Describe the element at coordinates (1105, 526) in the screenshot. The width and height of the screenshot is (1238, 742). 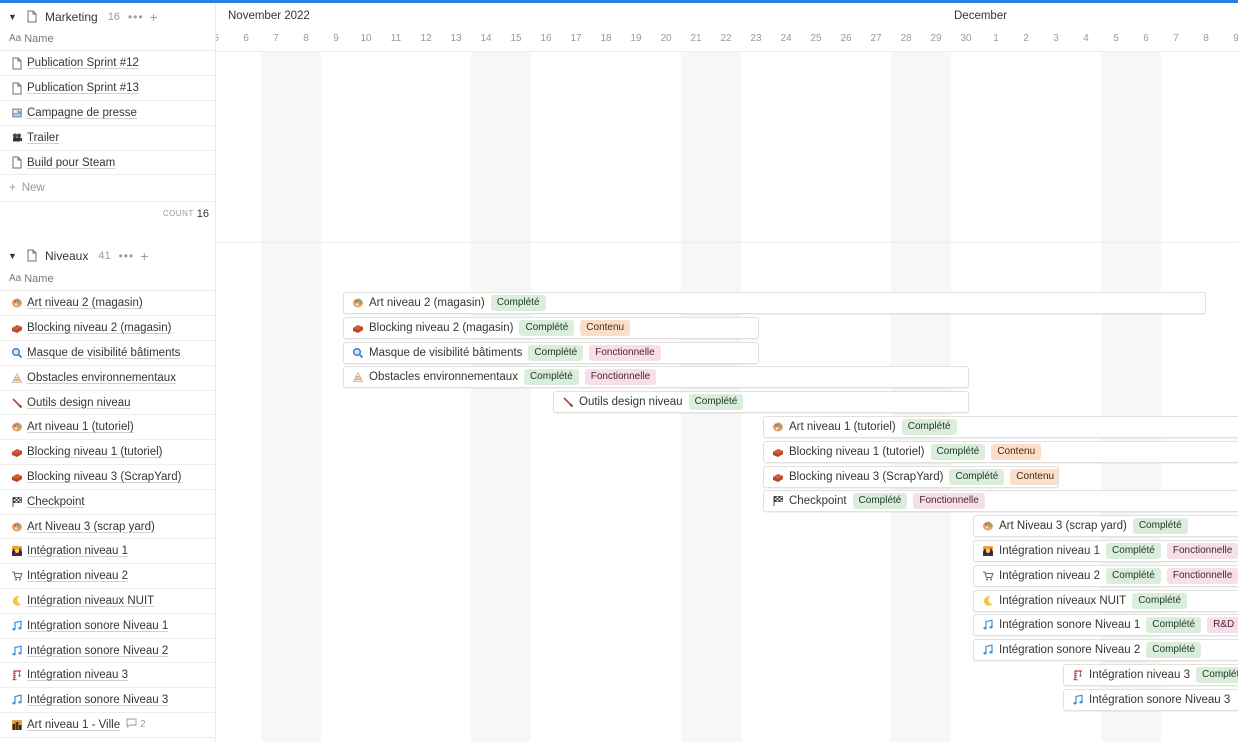
I see `timeline-bar: Art Niveau 3 (scrap yard) Complété` at that location.